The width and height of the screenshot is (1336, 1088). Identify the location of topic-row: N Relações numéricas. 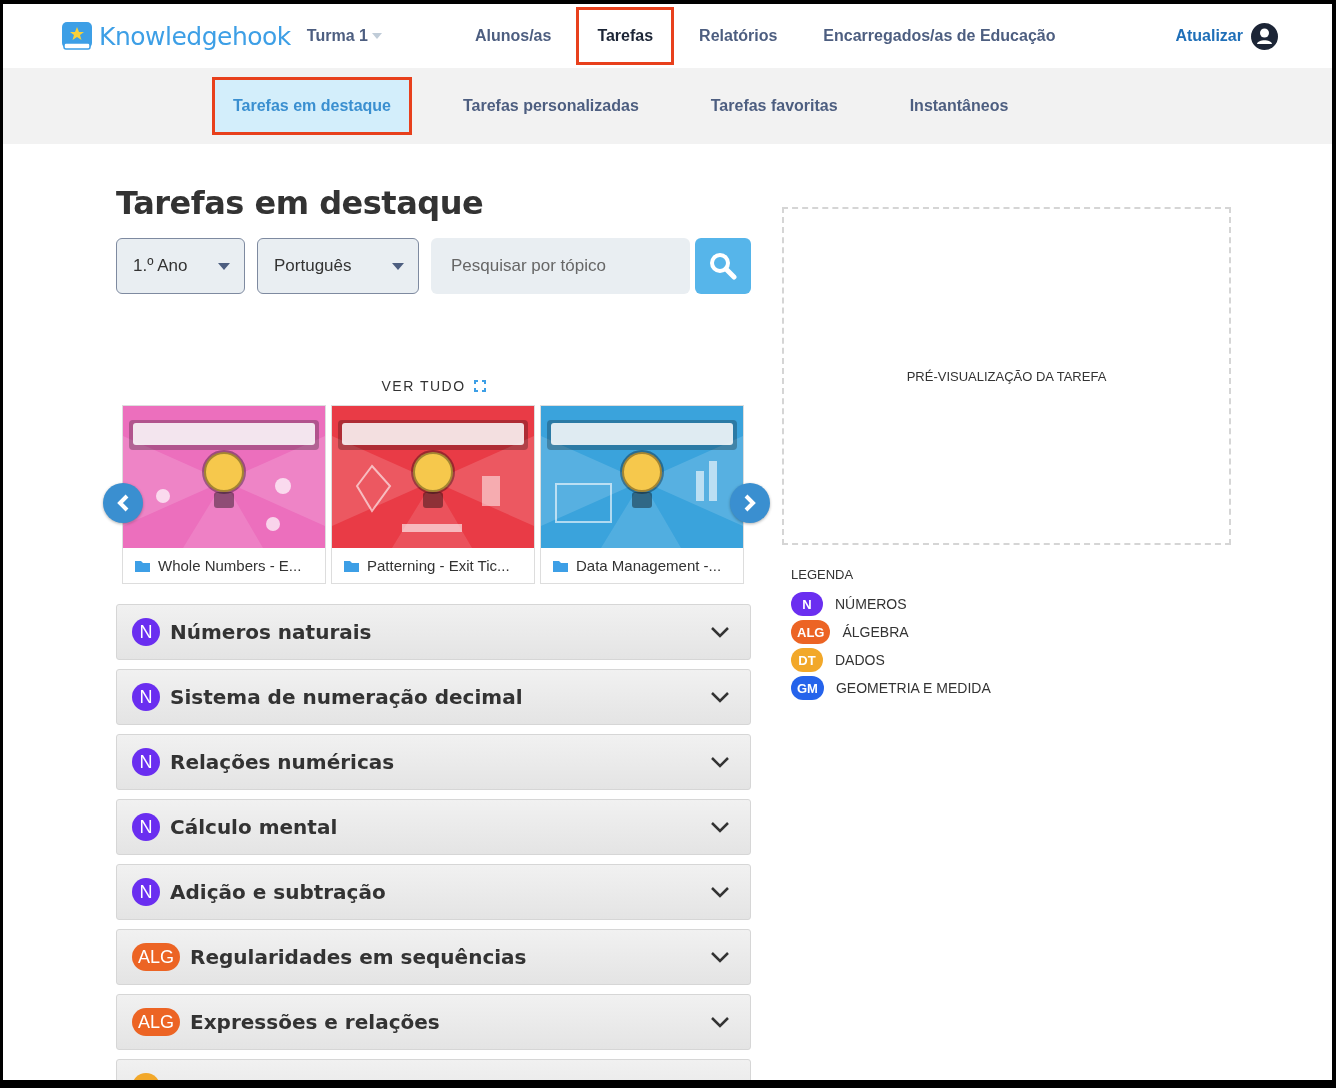
(433, 762).